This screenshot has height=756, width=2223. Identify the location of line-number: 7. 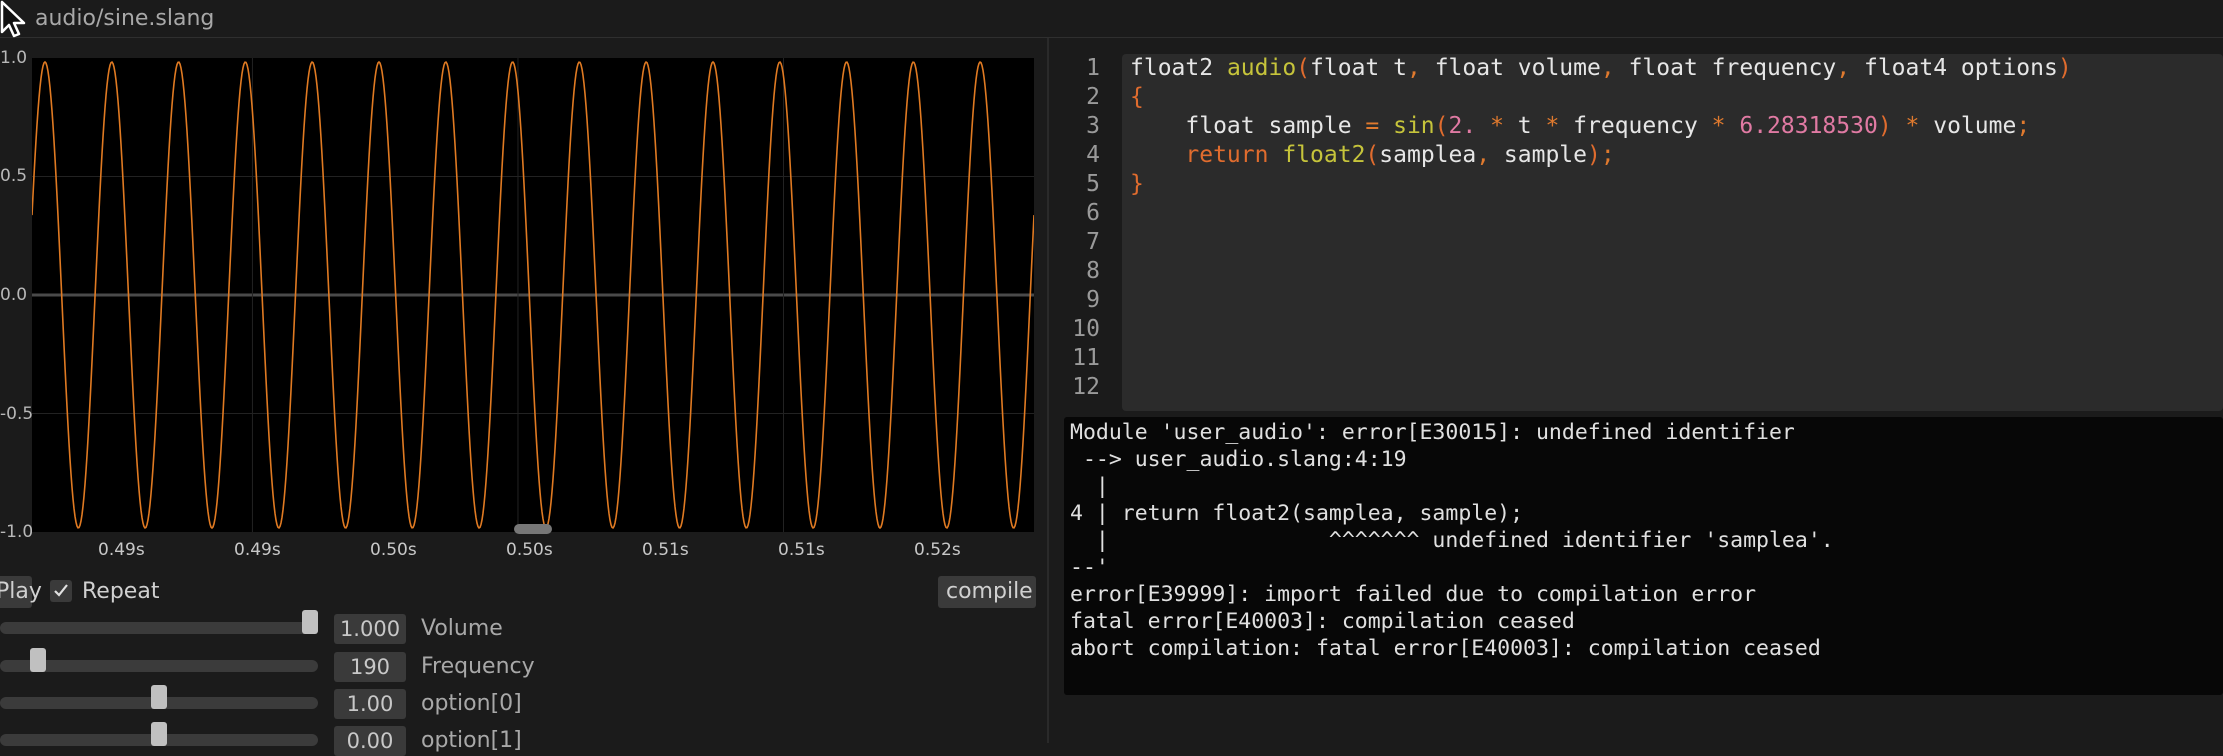
(1093, 242).